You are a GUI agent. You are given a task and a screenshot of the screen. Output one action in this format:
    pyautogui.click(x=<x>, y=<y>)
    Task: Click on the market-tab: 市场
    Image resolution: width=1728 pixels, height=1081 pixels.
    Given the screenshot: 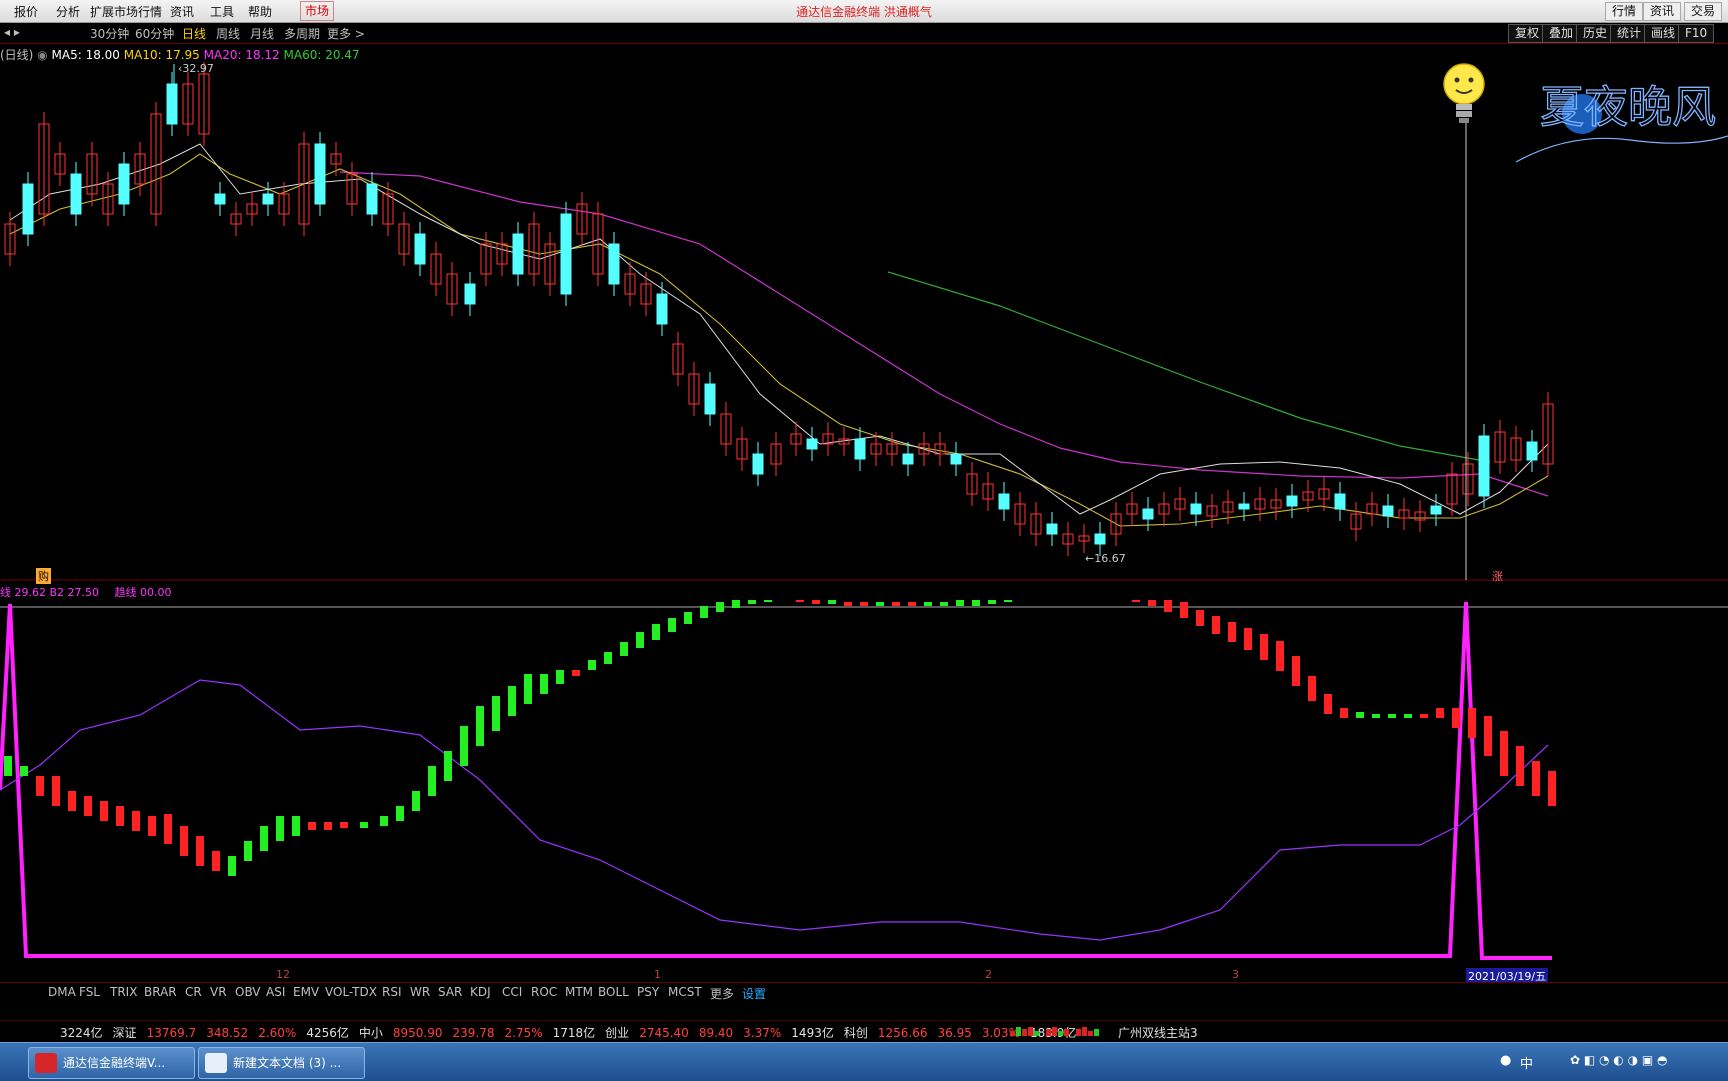 What is the action you would take?
    pyautogui.click(x=317, y=11)
    